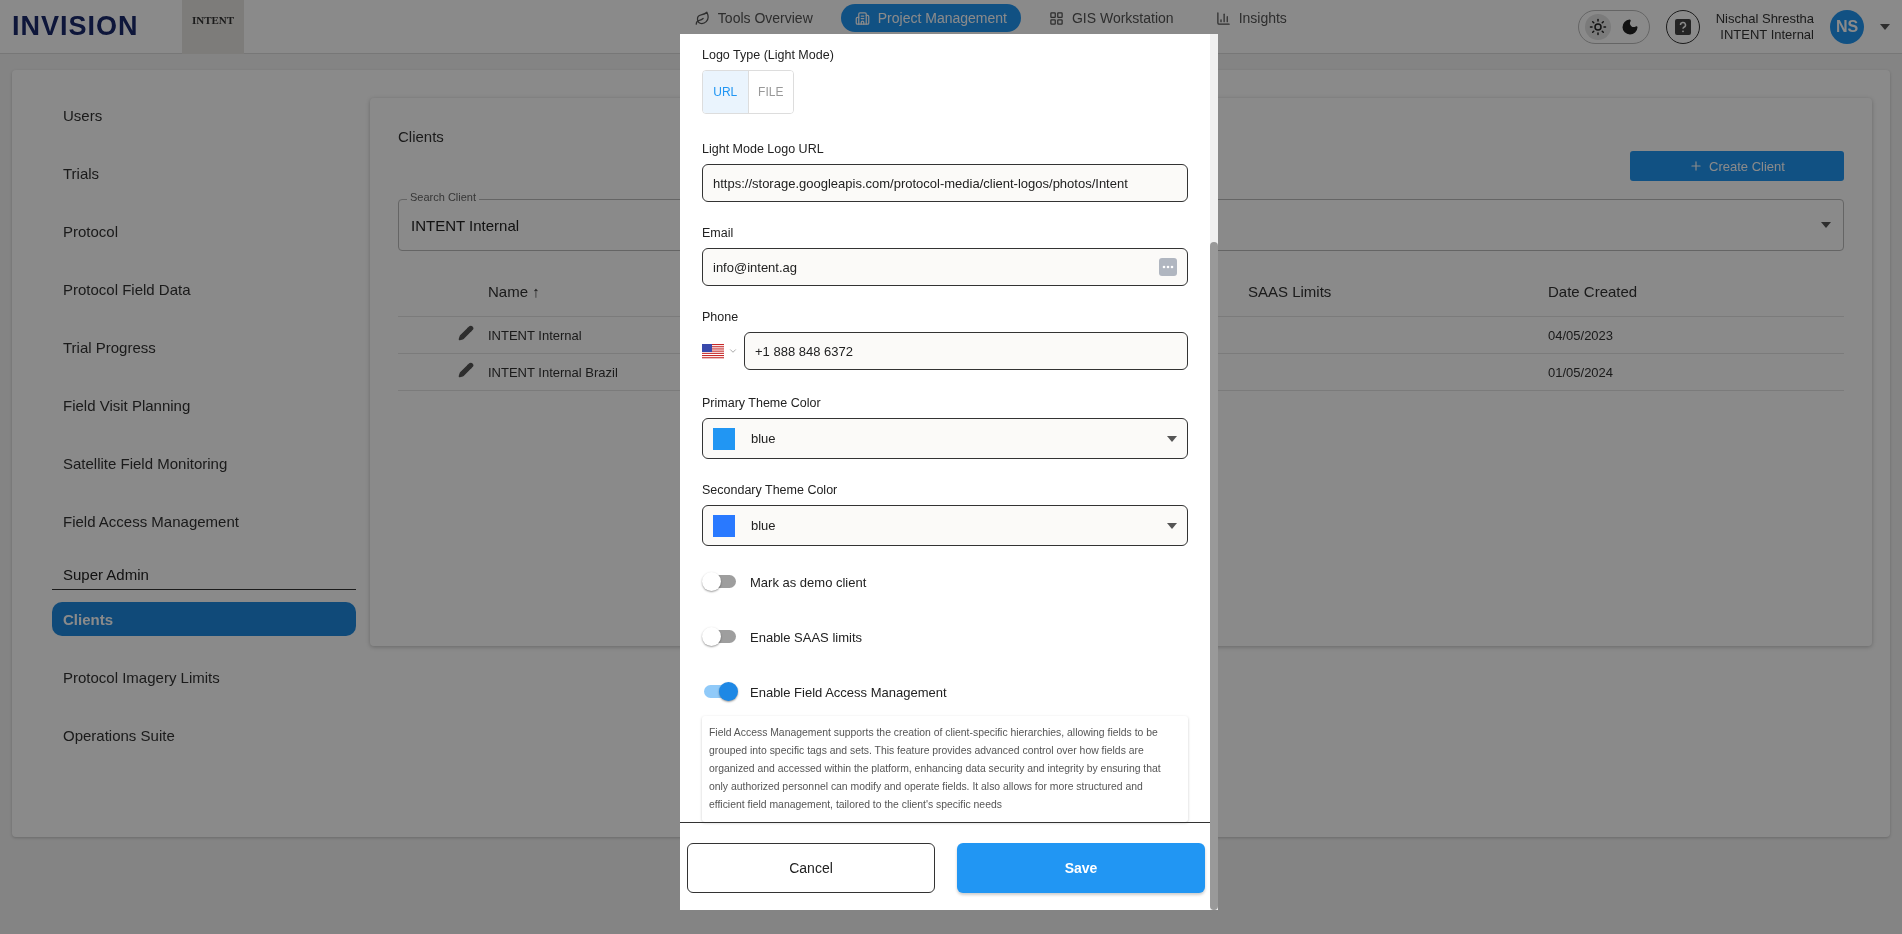 This screenshot has width=1902, height=934. I want to click on client-logo: INTENT, so click(213, 27).